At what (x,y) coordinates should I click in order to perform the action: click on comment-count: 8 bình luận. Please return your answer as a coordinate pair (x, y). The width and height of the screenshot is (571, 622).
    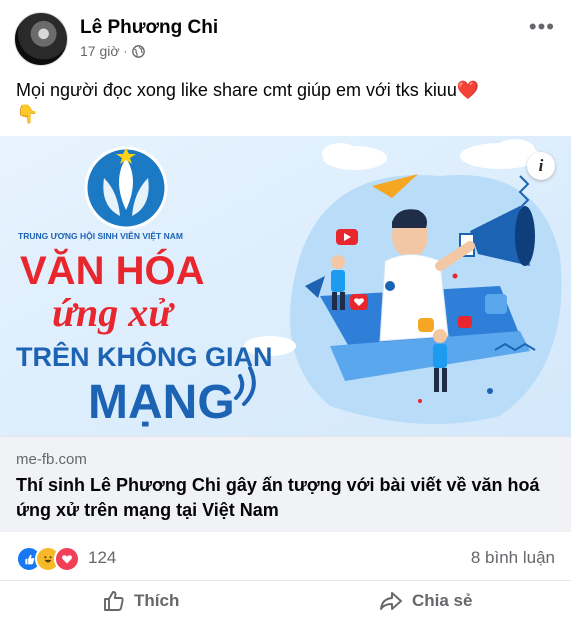
    Looking at the image, I should click on (513, 558).